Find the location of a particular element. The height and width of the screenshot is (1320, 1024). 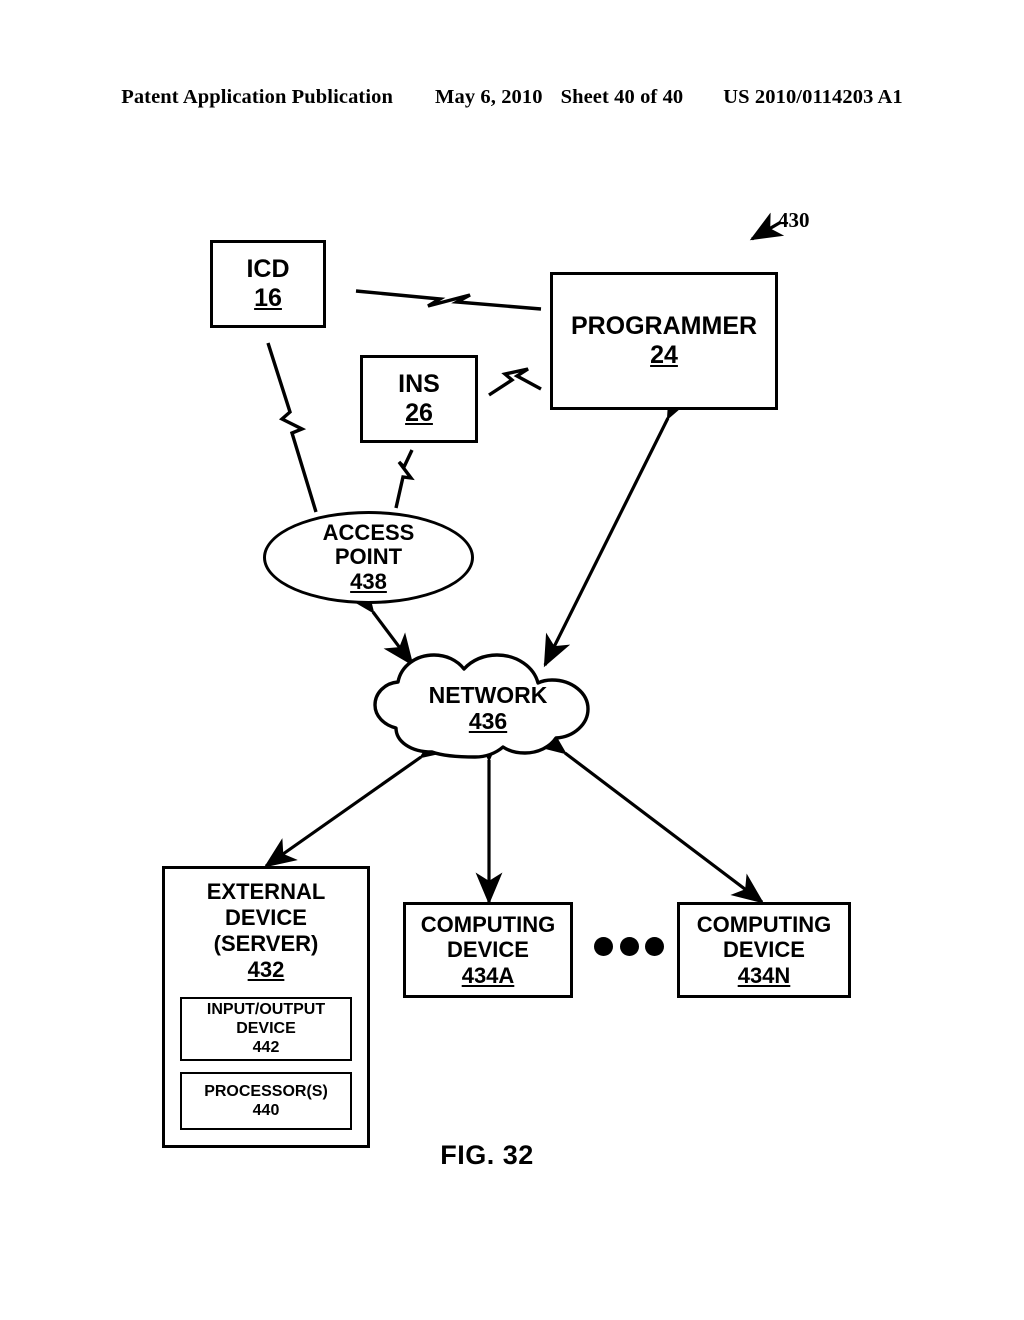

node-ins: INS 26 is located at coordinates (419, 399).